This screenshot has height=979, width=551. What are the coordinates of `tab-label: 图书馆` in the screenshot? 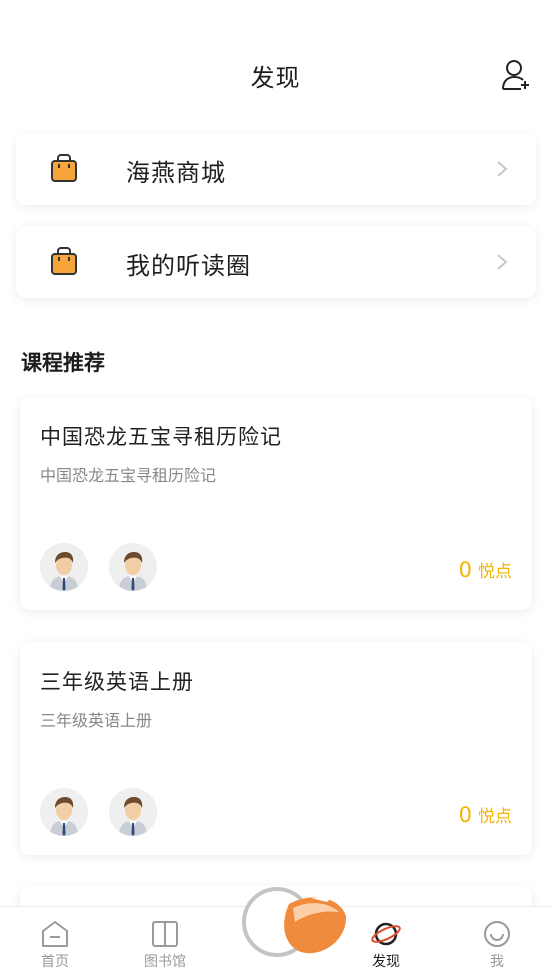 It's located at (165, 962).